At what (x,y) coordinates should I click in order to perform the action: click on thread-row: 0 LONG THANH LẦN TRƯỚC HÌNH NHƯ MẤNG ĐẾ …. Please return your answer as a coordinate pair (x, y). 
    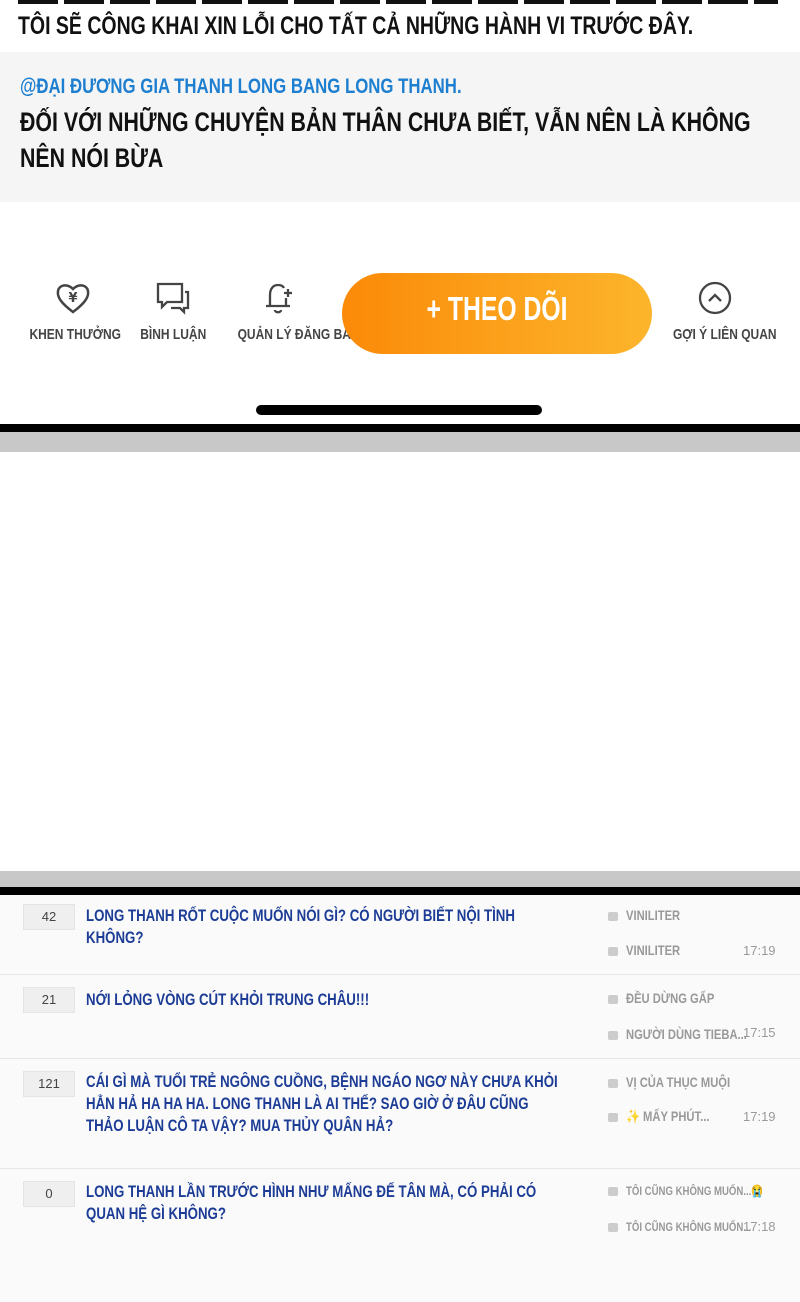
    Looking at the image, I should click on (400, 1235).